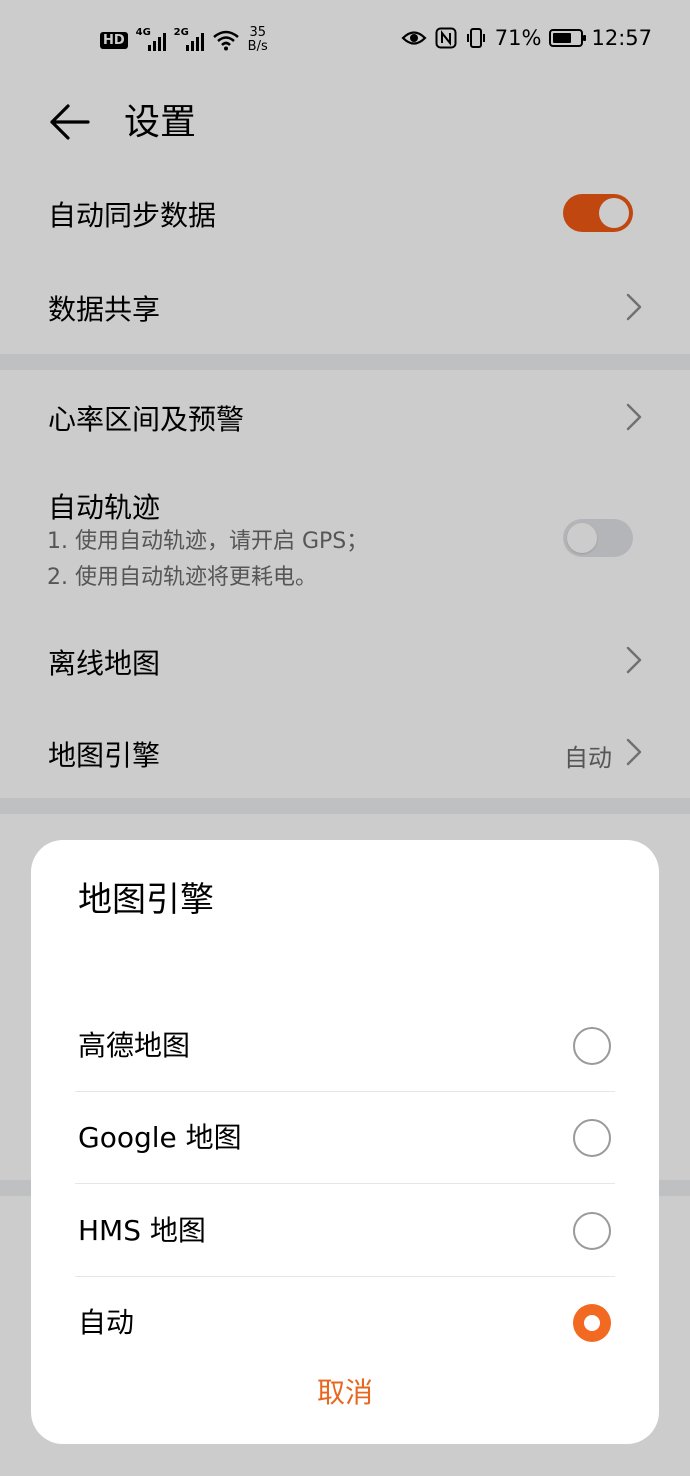 This screenshot has height=1476, width=690. I want to click on cancel-button: 取消, so click(345, 1393).